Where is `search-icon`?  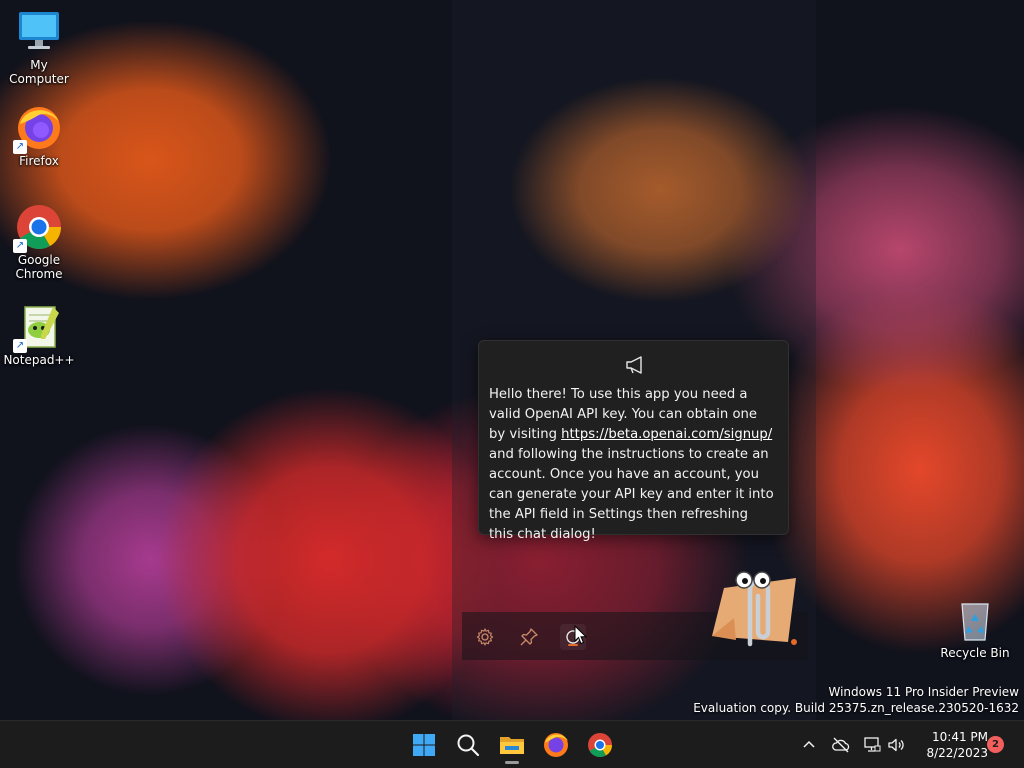 search-icon is located at coordinates (468, 745).